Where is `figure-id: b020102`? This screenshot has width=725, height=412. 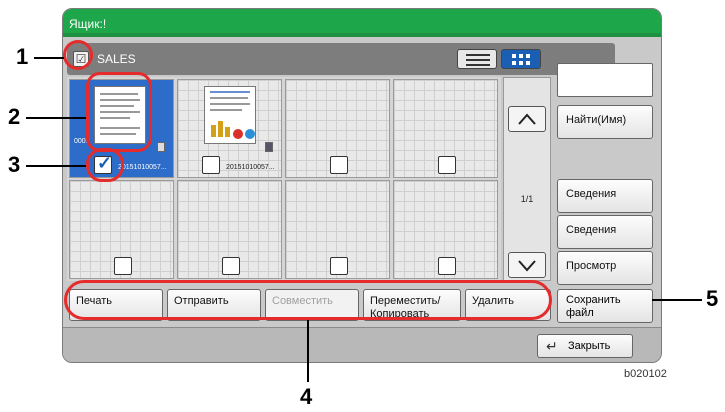
figure-id: b020102 is located at coordinates (645, 374).